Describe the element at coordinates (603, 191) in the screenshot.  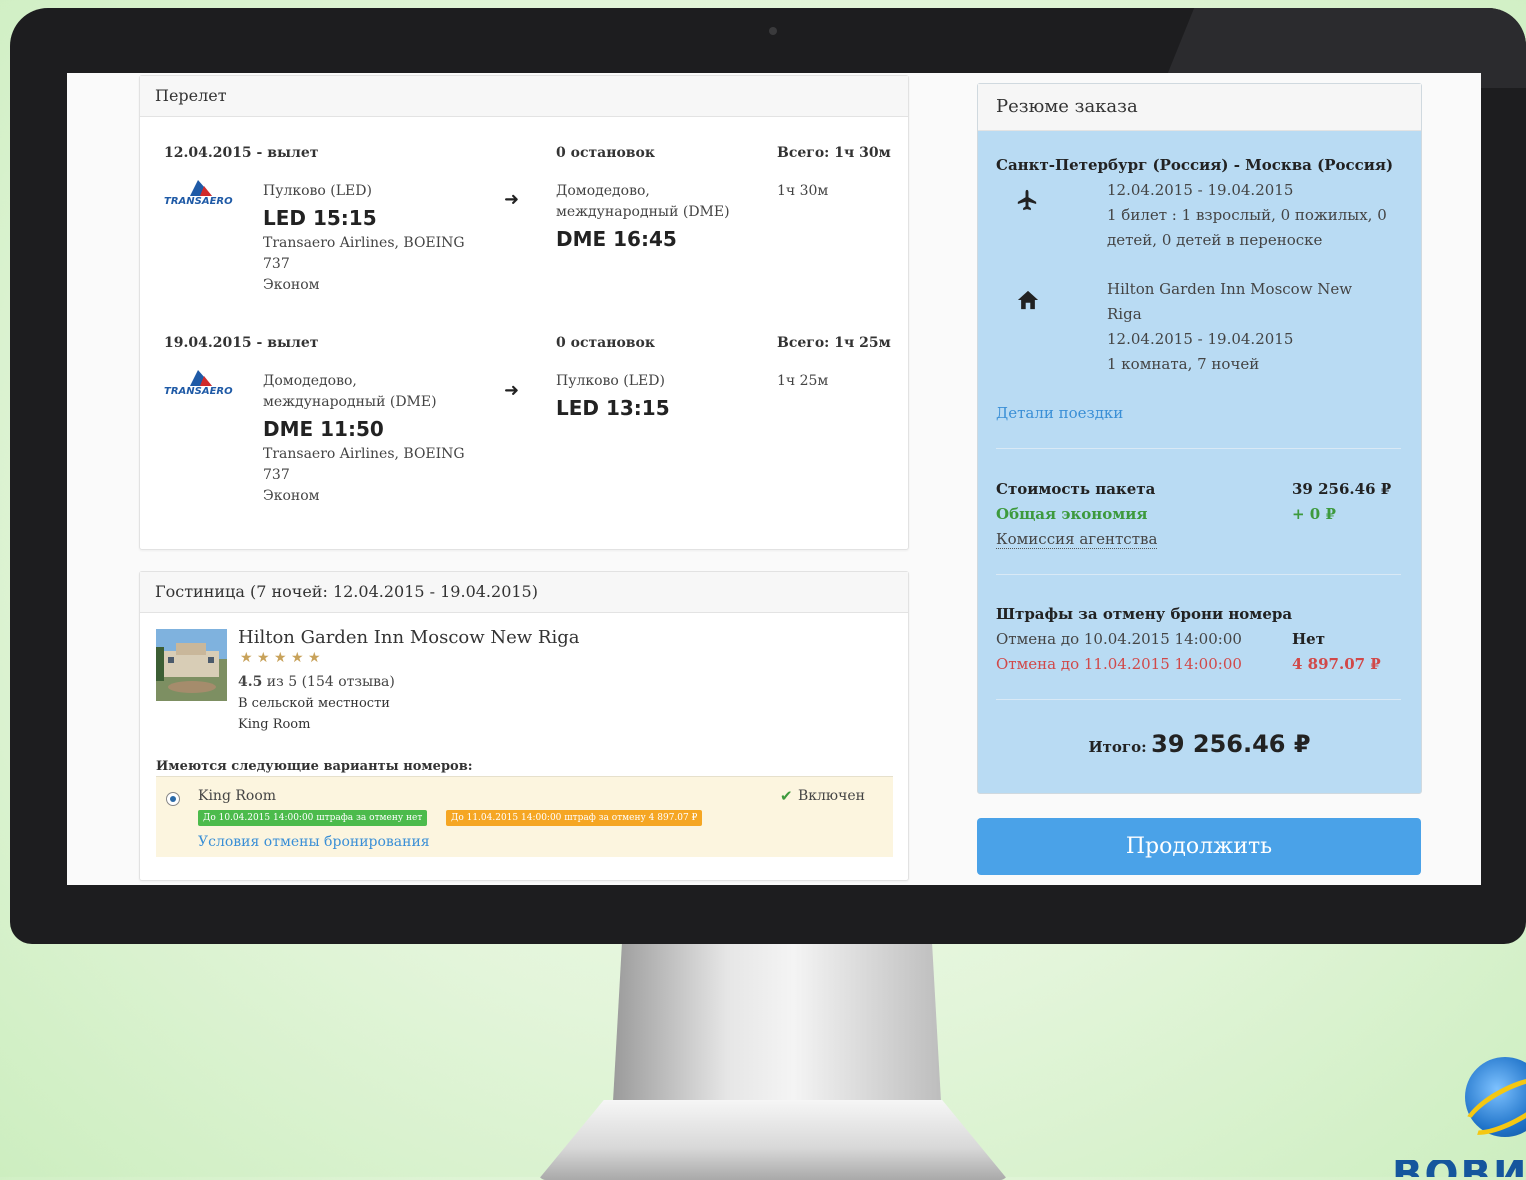
I see `leg1-arrival-airport: Домодедово,` at that location.